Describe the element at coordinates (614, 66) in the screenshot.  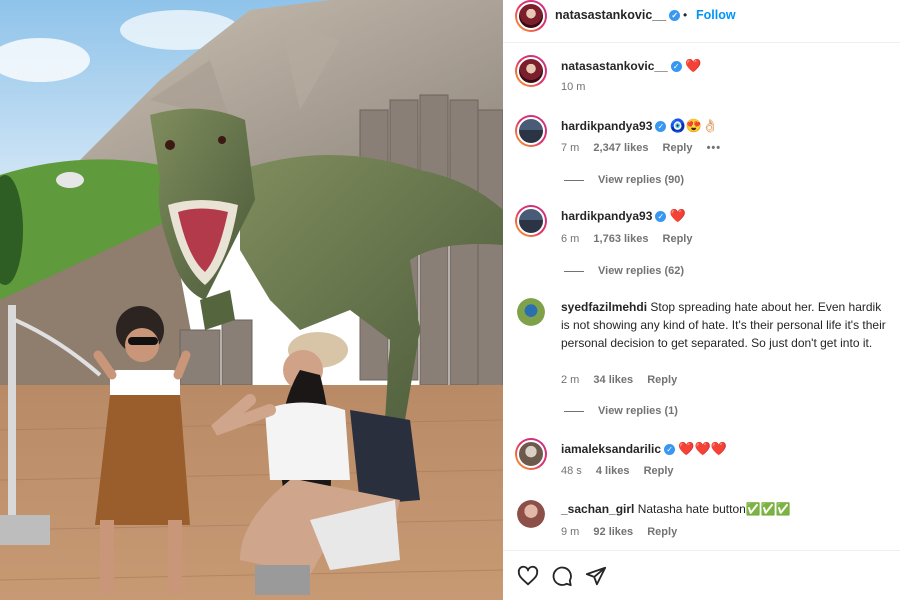
I see `caption-username: natasastankovic__` at that location.